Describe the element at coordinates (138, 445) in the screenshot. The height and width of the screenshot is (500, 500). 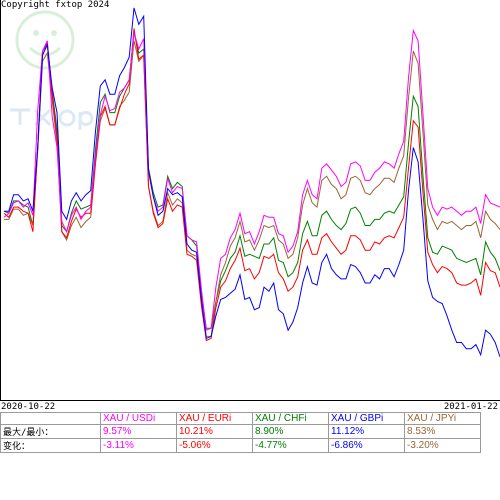
I see `var-usd: -3.11%` at that location.